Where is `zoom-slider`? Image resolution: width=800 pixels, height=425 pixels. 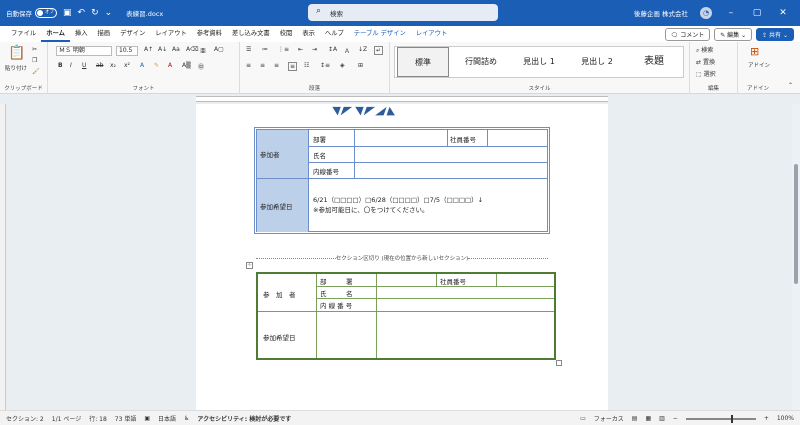
zoom-slider is located at coordinates (720, 418).